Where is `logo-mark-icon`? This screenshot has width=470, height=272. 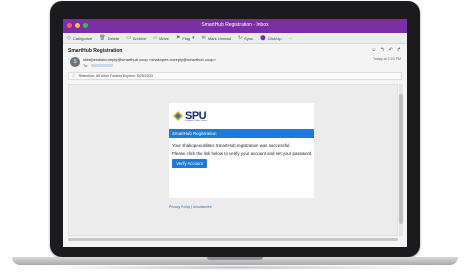
logo-mark-icon is located at coordinates (178, 116).